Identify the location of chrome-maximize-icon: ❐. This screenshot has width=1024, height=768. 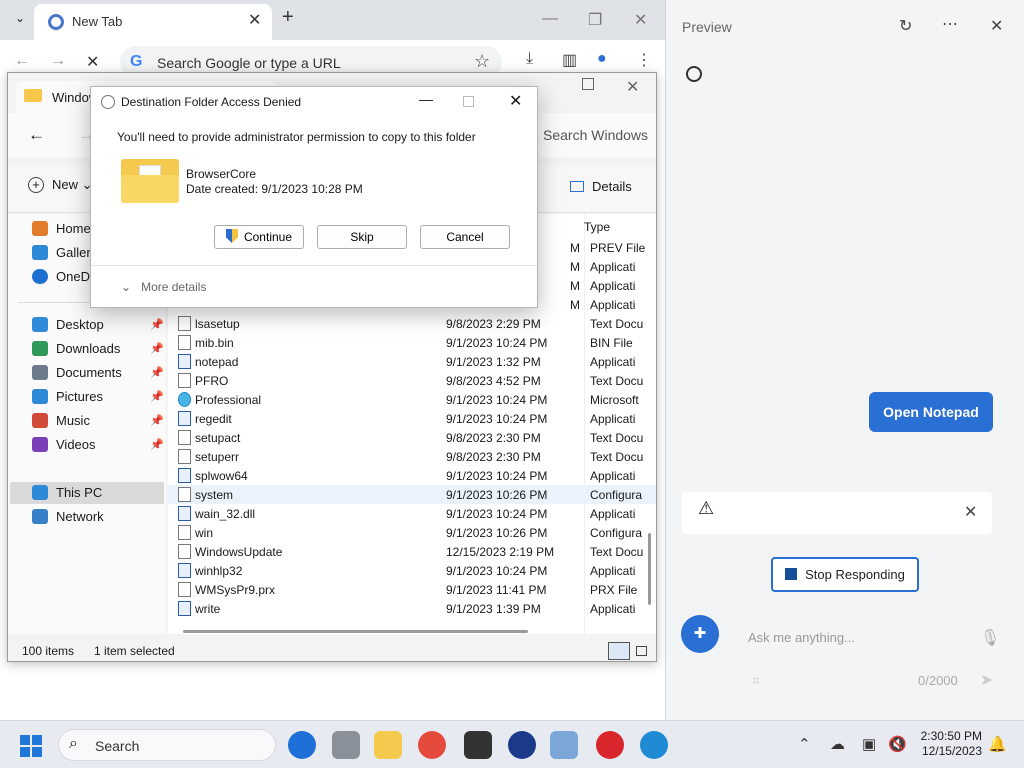
(595, 20).